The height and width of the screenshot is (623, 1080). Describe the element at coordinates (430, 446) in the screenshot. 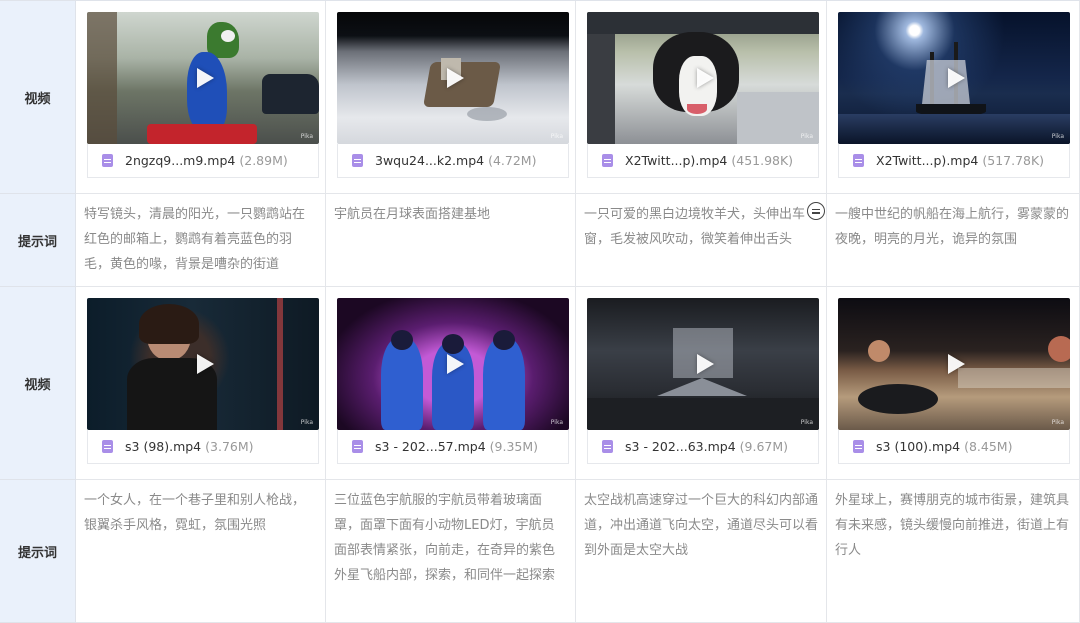

I see `file-name: s3 - 202...57.mp4` at that location.